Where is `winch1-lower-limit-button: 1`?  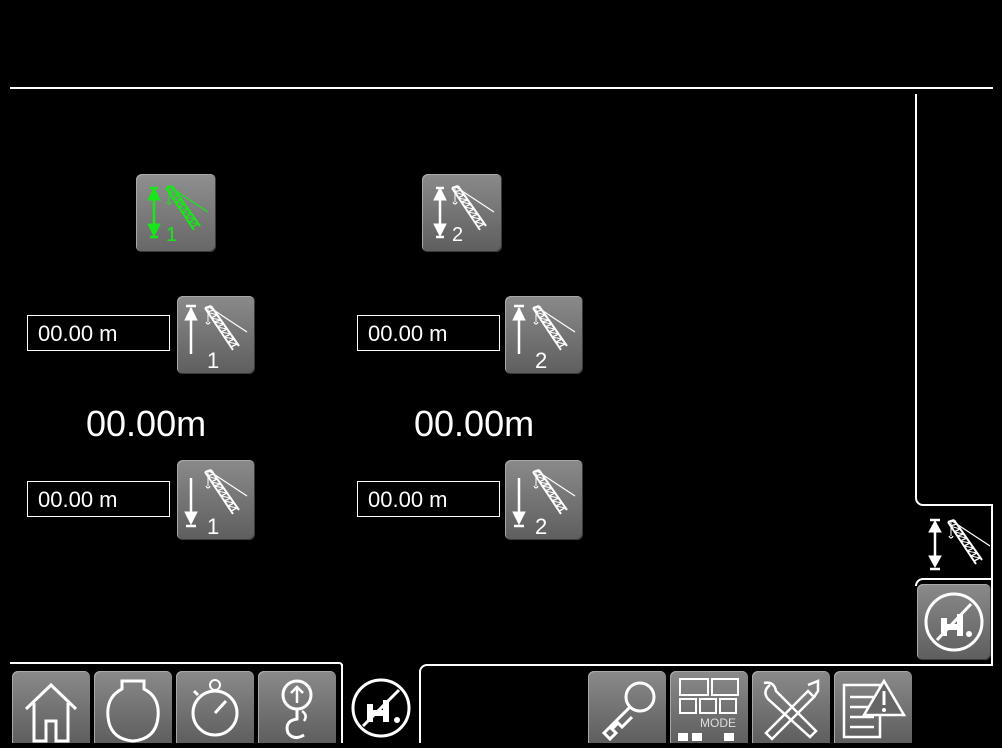 winch1-lower-limit-button: 1 is located at coordinates (216, 500).